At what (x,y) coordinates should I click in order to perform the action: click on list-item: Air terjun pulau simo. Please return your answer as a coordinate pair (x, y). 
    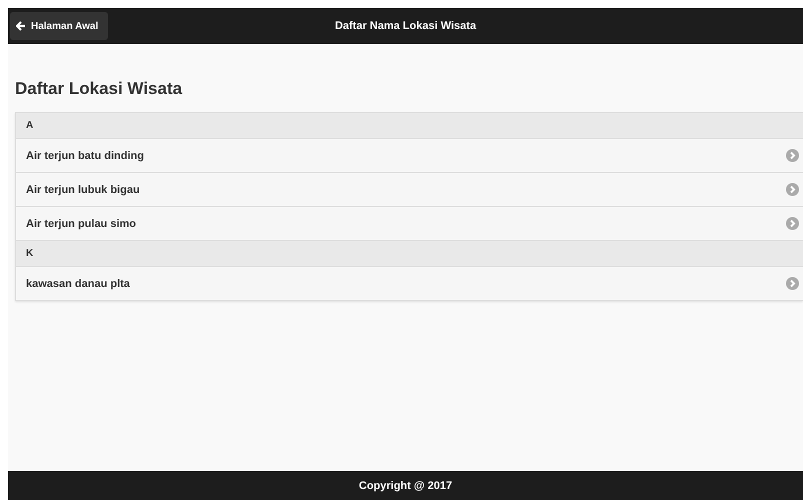
    Looking at the image, I should click on (409, 224).